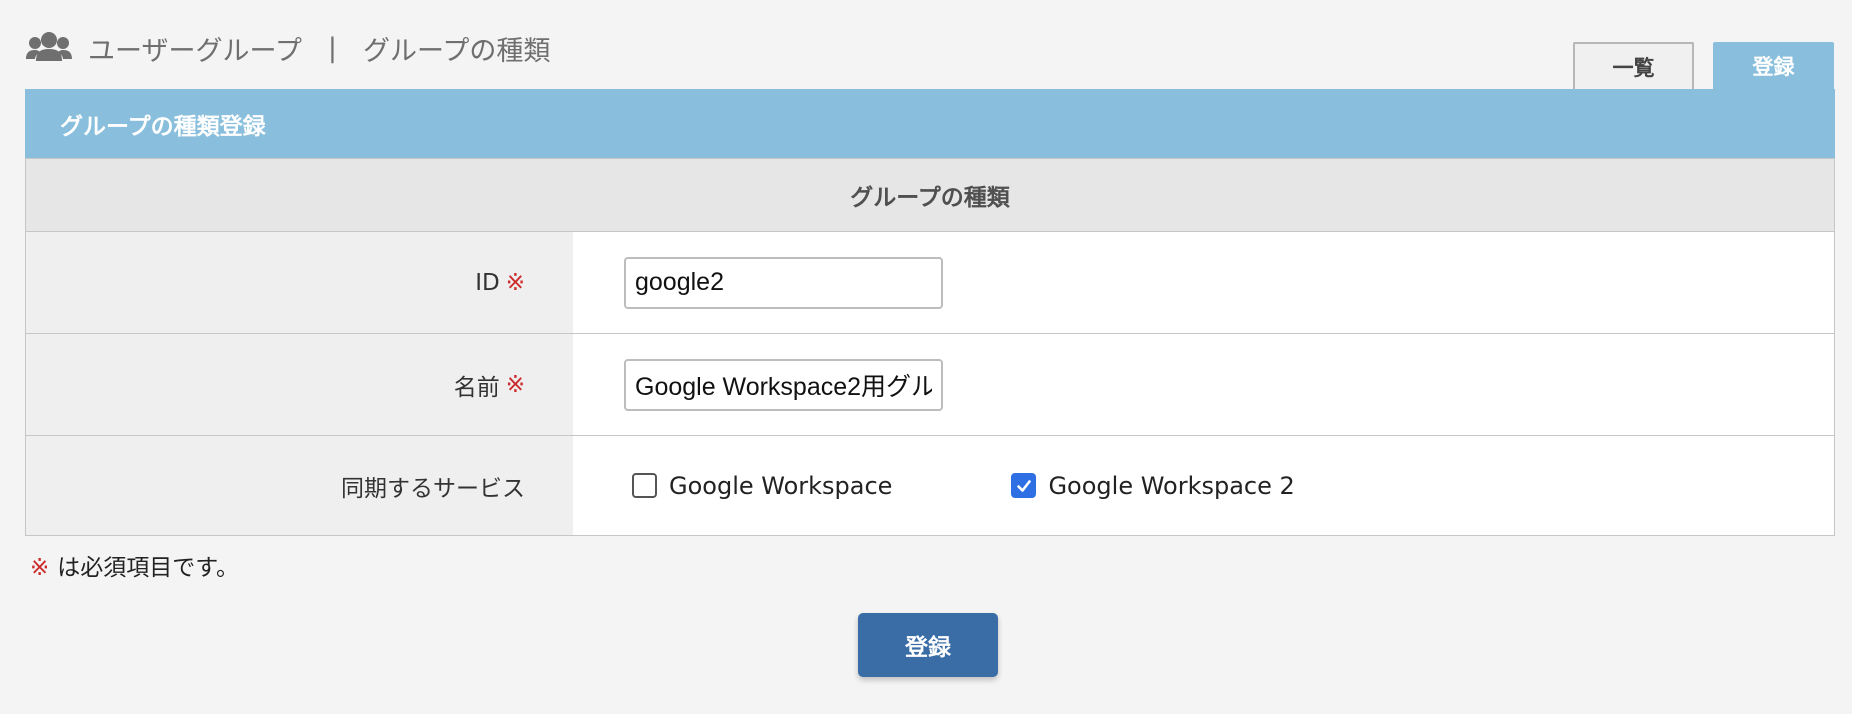 This screenshot has width=1852, height=714. Describe the element at coordinates (781, 485) in the screenshot. I see `google-workspace-label: Google Workspace` at that location.